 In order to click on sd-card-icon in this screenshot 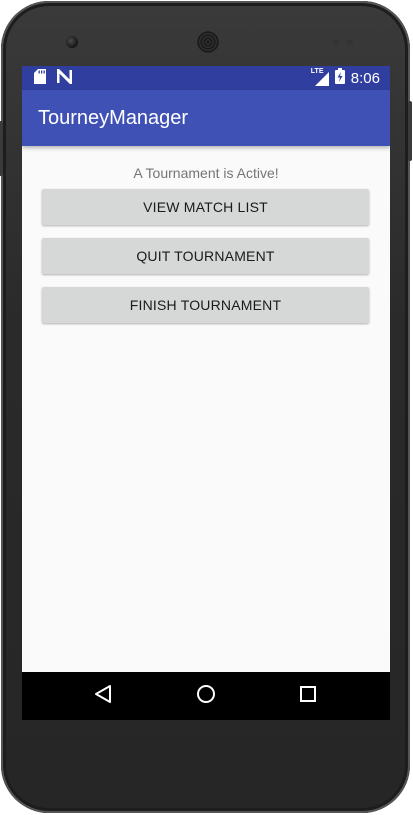, I will do `click(40, 78)`.